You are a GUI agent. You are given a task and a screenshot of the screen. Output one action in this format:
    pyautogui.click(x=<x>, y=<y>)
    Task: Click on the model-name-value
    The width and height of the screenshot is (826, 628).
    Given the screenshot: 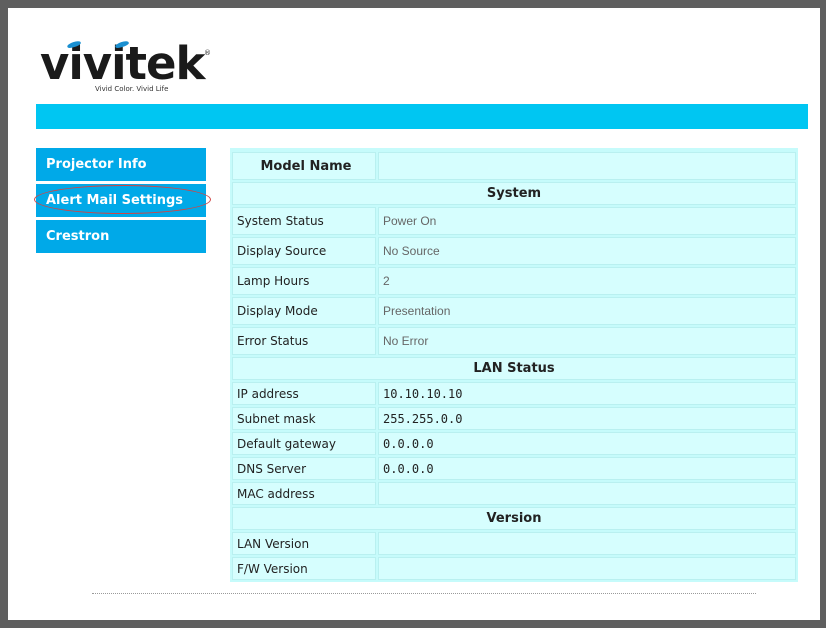 What is the action you would take?
    pyautogui.click(x=587, y=166)
    